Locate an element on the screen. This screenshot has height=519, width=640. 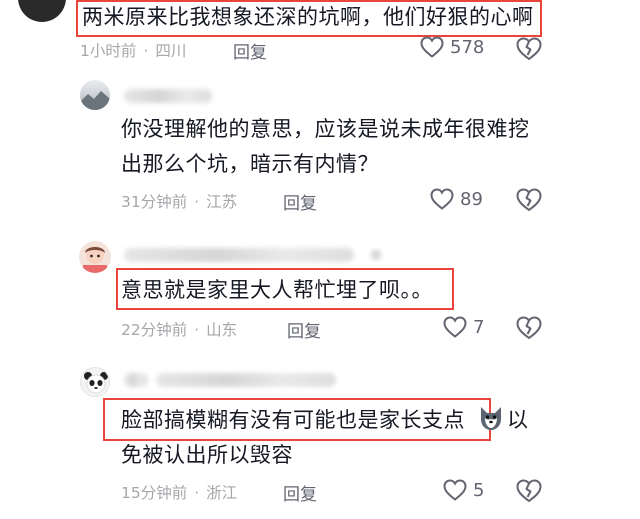
like-count: 578 is located at coordinates (467, 47).